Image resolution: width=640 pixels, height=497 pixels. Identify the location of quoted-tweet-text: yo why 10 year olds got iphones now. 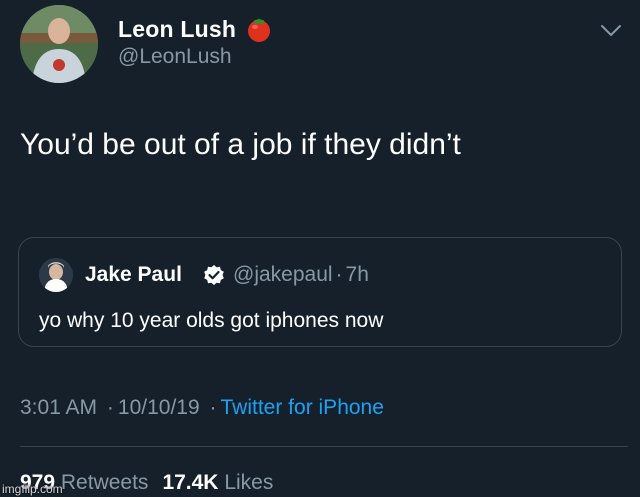
(211, 320).